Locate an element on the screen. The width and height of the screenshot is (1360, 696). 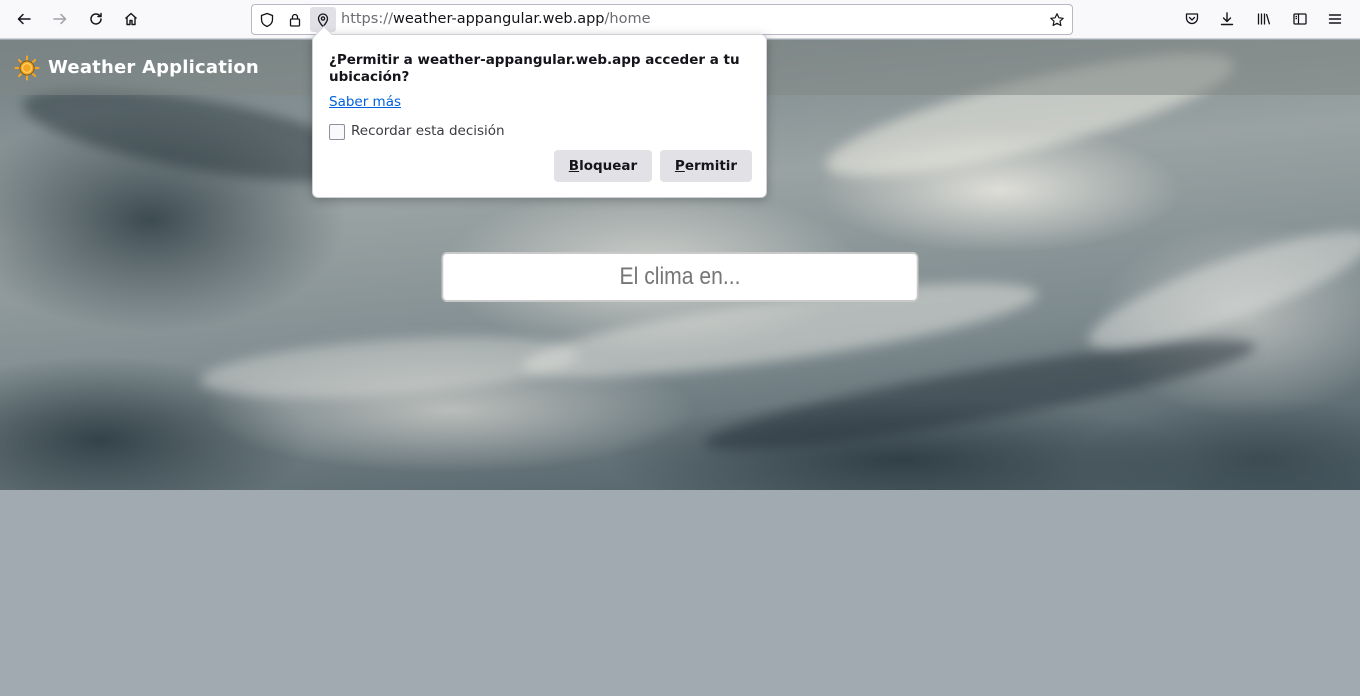
forward-button is located at coordinates (60, 19).